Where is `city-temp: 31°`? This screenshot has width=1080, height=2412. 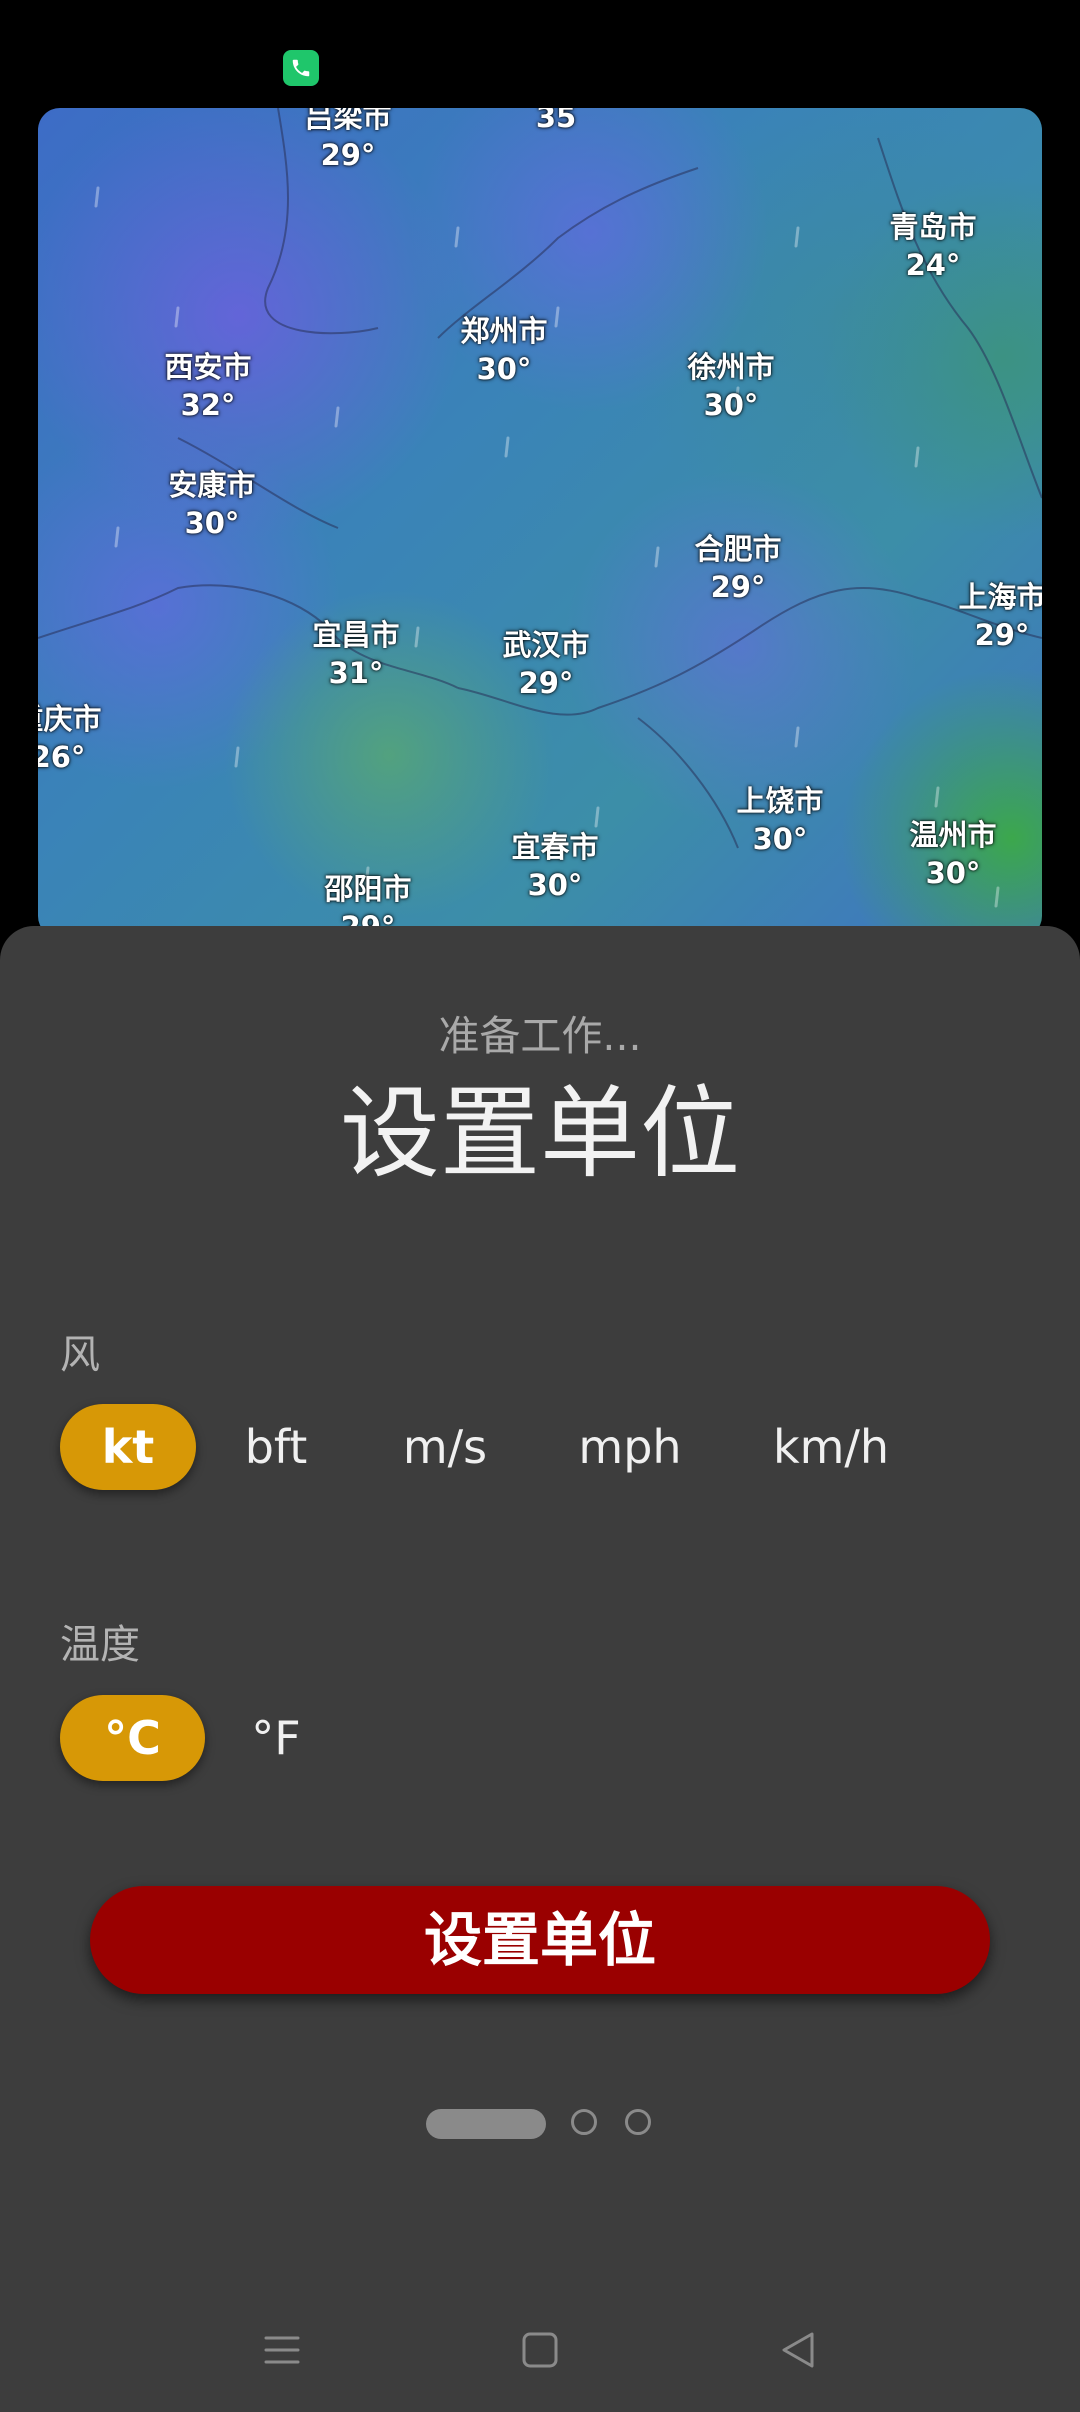
city-temp: 31° is located at coordinates (356, 673).